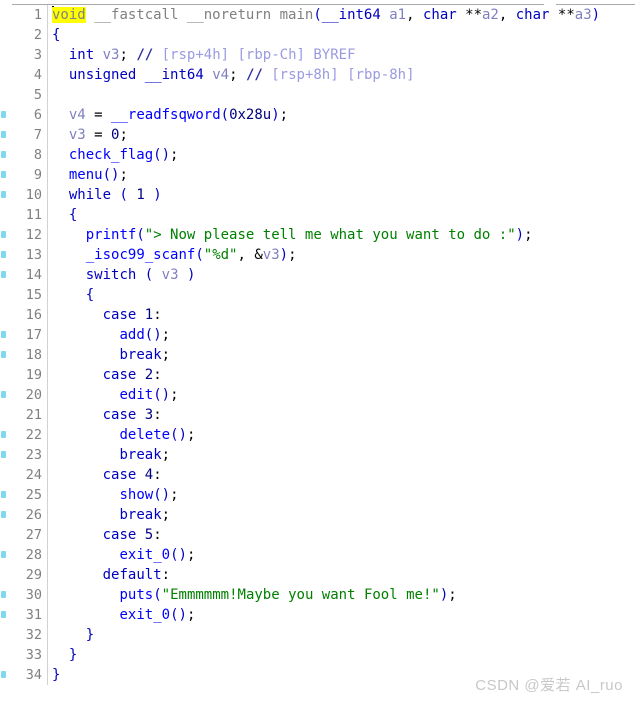  What do you see at coordinates (343, 595) in the screenshot?
I see `code-text: puts("Emmmmmm!Maybe you want Fool me!");` at bounding box center [343, 595].